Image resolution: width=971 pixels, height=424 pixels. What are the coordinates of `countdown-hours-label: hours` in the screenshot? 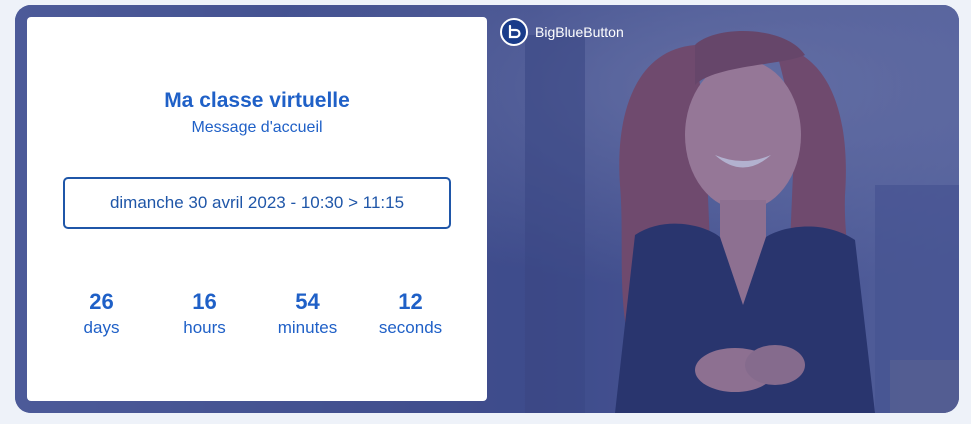 It's located at (204, 327).